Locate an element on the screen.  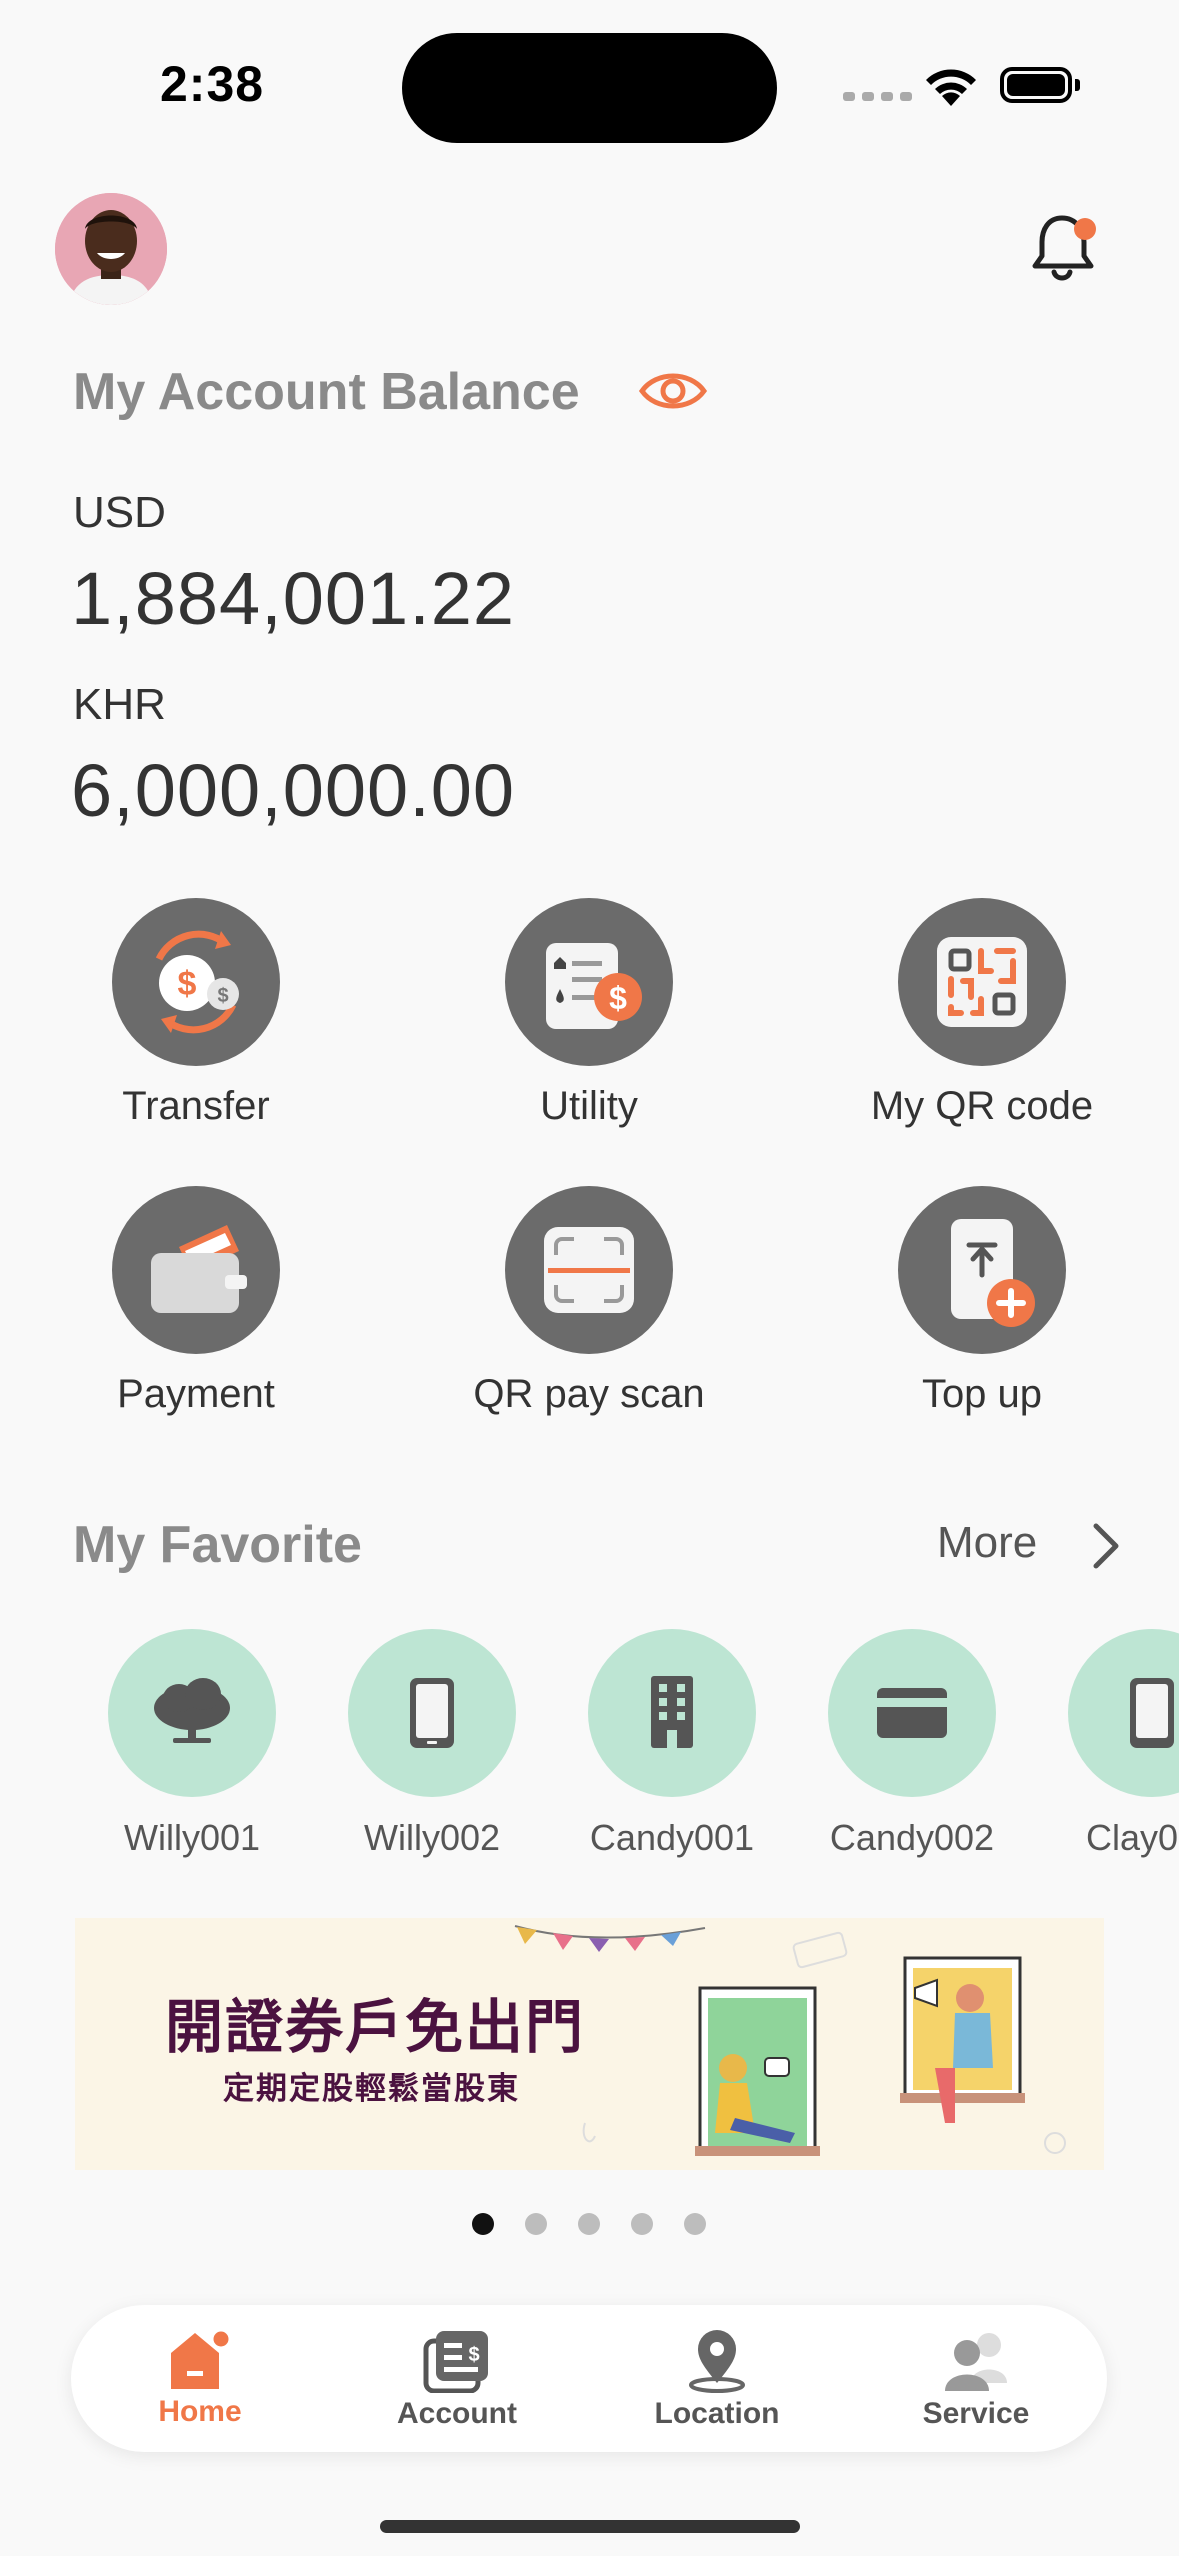
wallet-icon is located at coordinates (196, 1270).